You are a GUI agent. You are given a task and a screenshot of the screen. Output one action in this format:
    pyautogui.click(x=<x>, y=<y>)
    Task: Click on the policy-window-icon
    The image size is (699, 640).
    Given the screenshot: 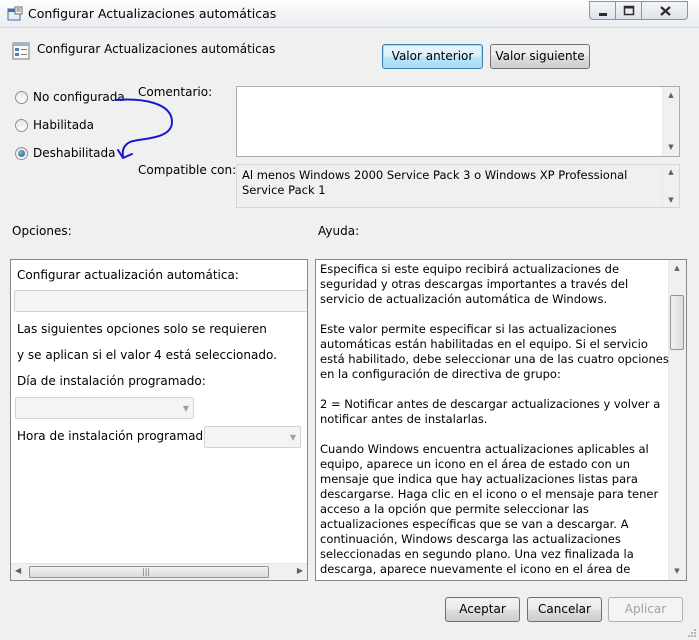 What is the action you would take?
    pyautogui.click(x=15, y=14)
    